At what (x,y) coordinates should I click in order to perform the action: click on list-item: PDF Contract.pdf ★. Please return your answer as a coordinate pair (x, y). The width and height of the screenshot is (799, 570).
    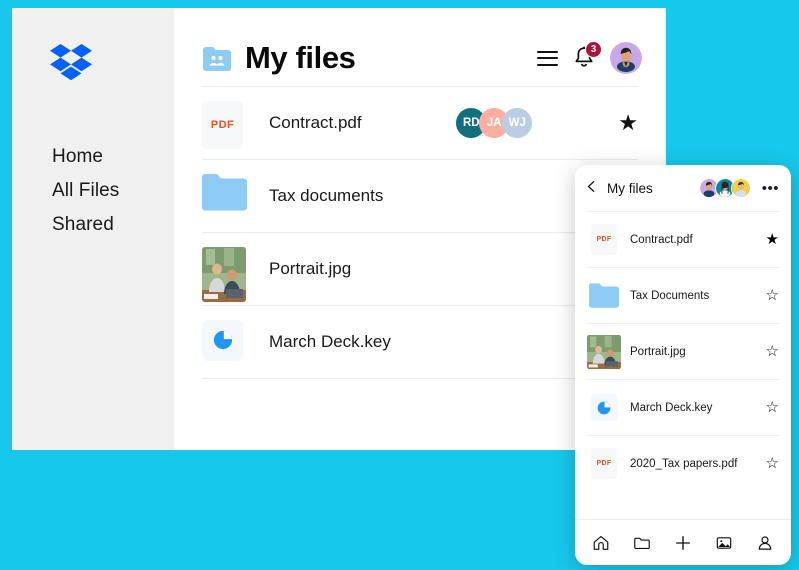
    Looking at the image, I should click on (683, 239).